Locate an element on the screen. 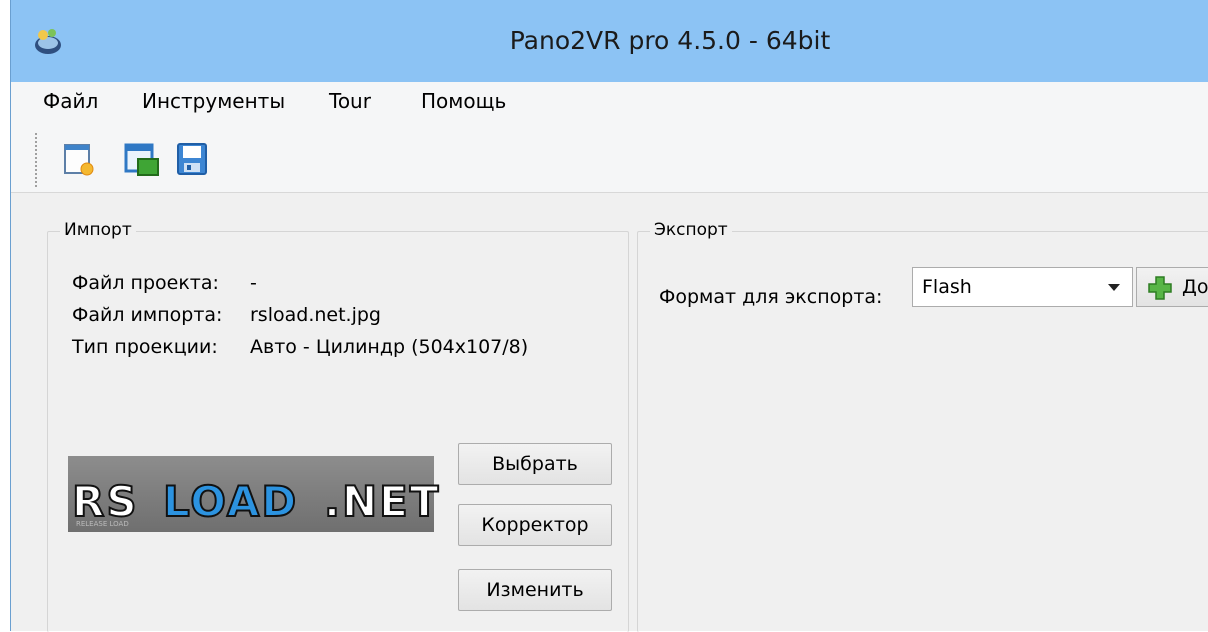 Image resolution: width=1208 pixels, height=632 pixels. project-file-label: Файл проекта: is located at coordinates (145, 283).